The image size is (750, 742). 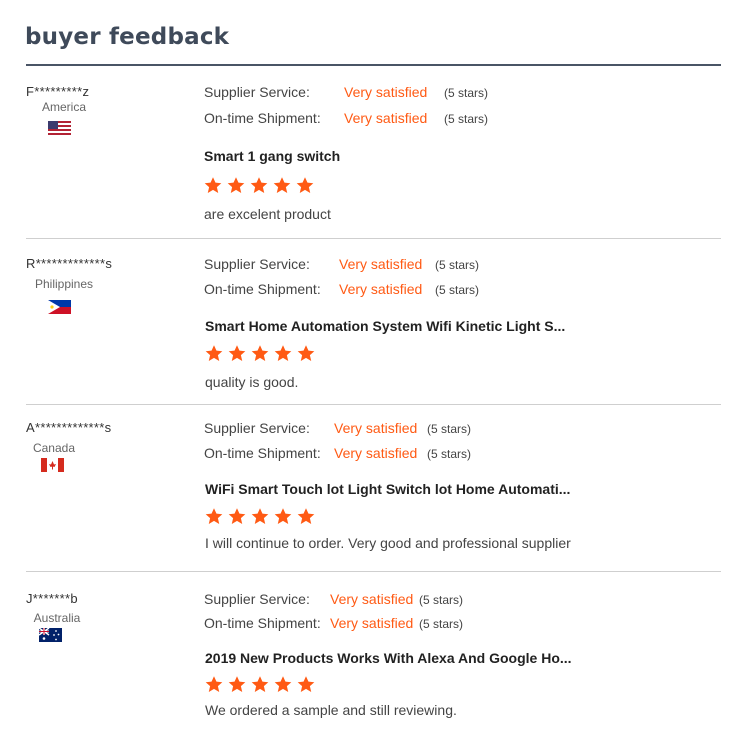 What do you see at coordinates (58, 91) in the screenshot?
I see `buyer-name: F*********z` at bounding box center [58, 91].